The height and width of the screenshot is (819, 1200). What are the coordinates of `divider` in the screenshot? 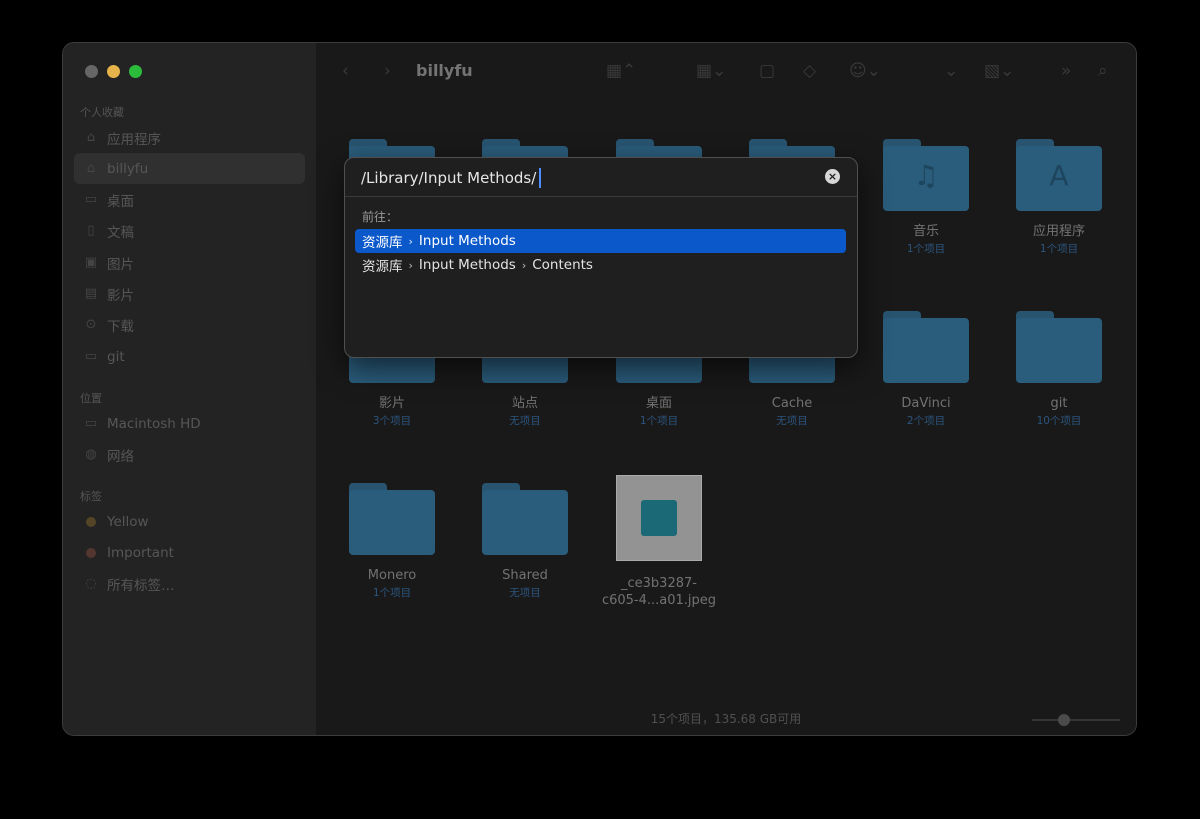 It's located at (601, 196).